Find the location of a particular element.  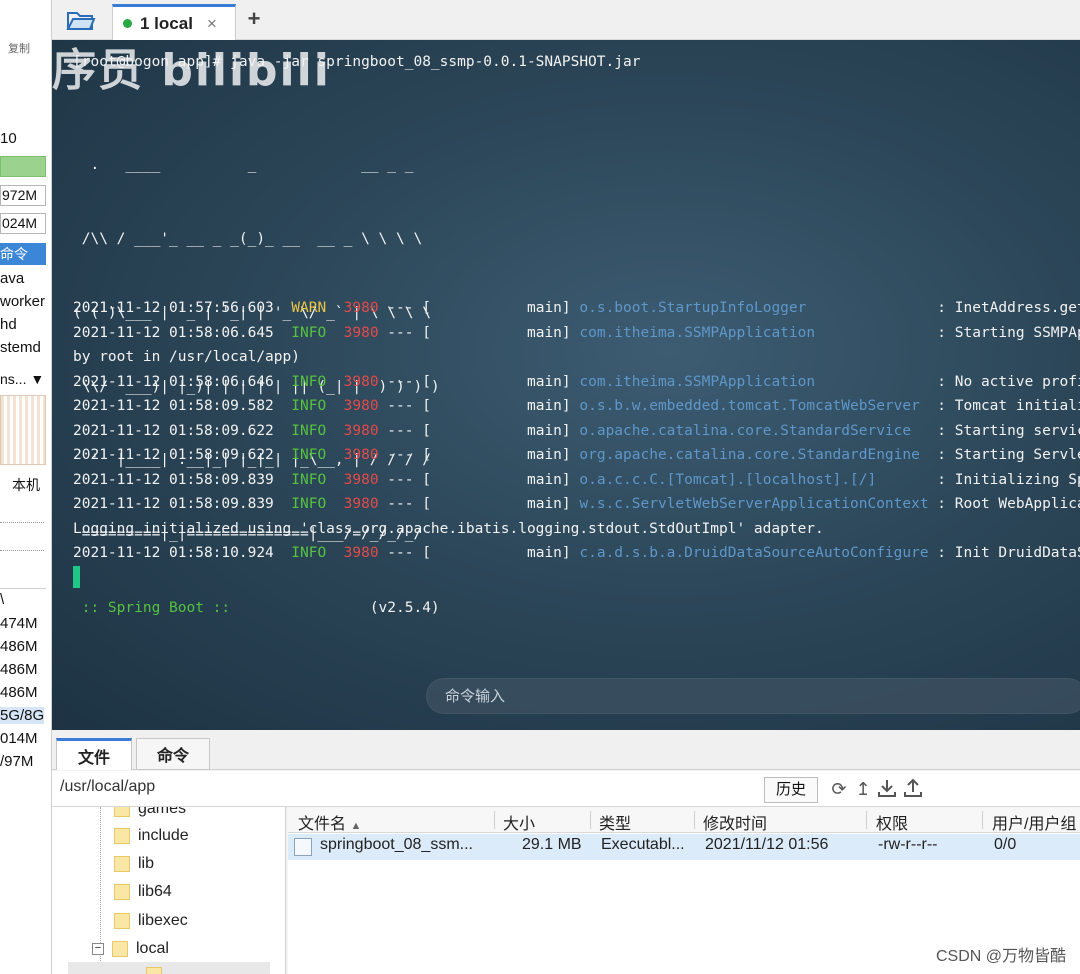

sidebar-proc-systemd: stemd is located at coordinates (20, 347).